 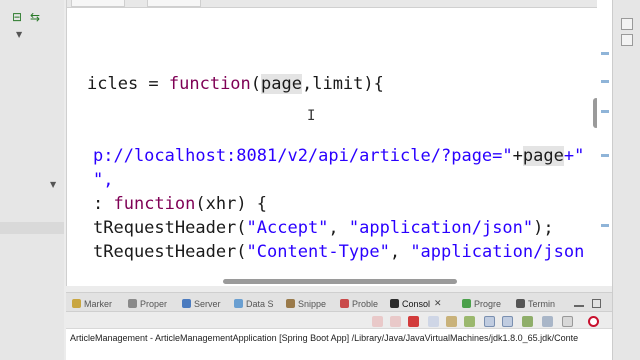 What do you see at coordinates (318, 252) in the screenshot?
I see `code-token: "Content-Type"` at bounding box center [318, 252].